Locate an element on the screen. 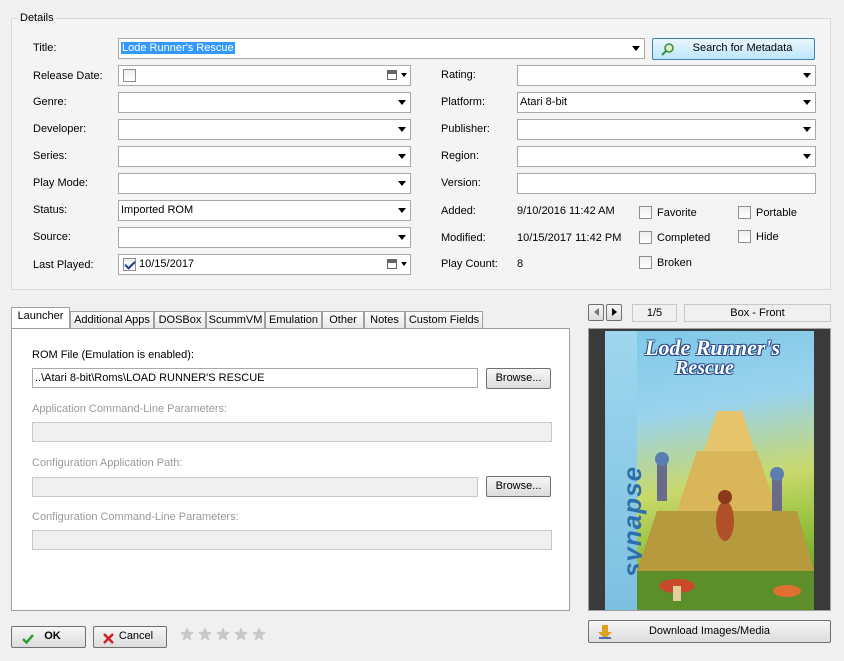  series-label: Series: is located at coordinates (50, 156).